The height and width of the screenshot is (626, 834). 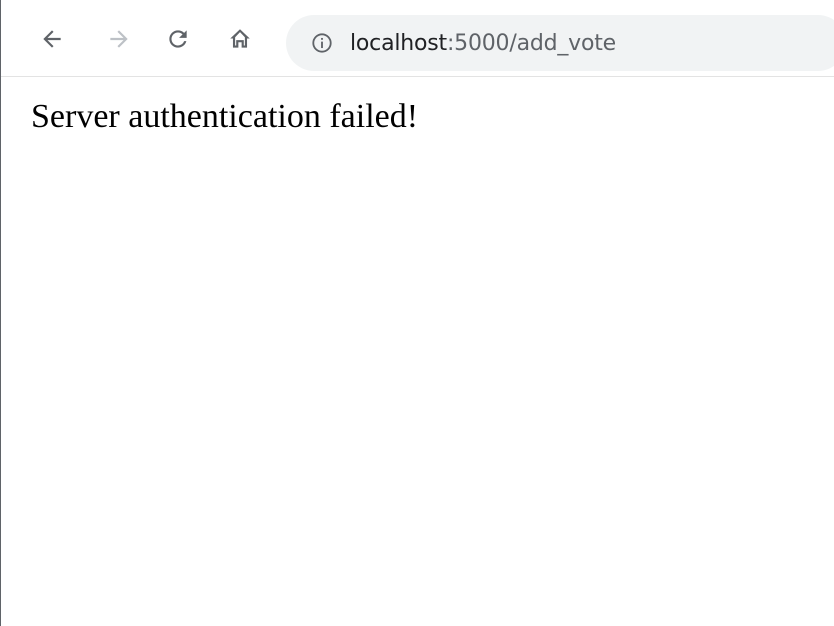 I want to click on url-text: localhost:5000/add_vote, so click(x=483, y=43).